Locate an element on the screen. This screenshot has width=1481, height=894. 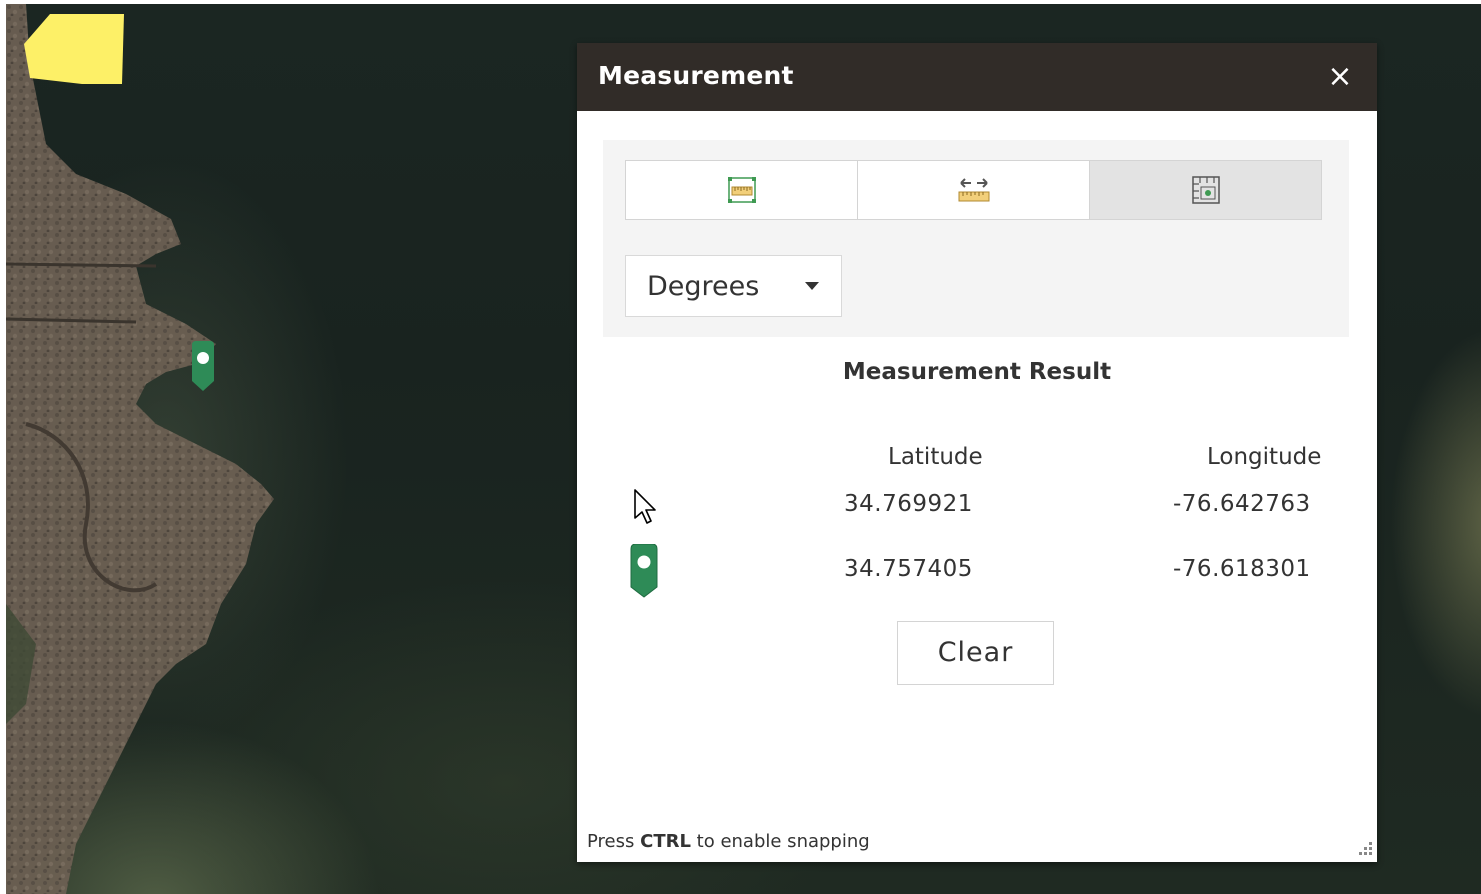
latitude-header: Latitude is located at coordinates (935, 457).